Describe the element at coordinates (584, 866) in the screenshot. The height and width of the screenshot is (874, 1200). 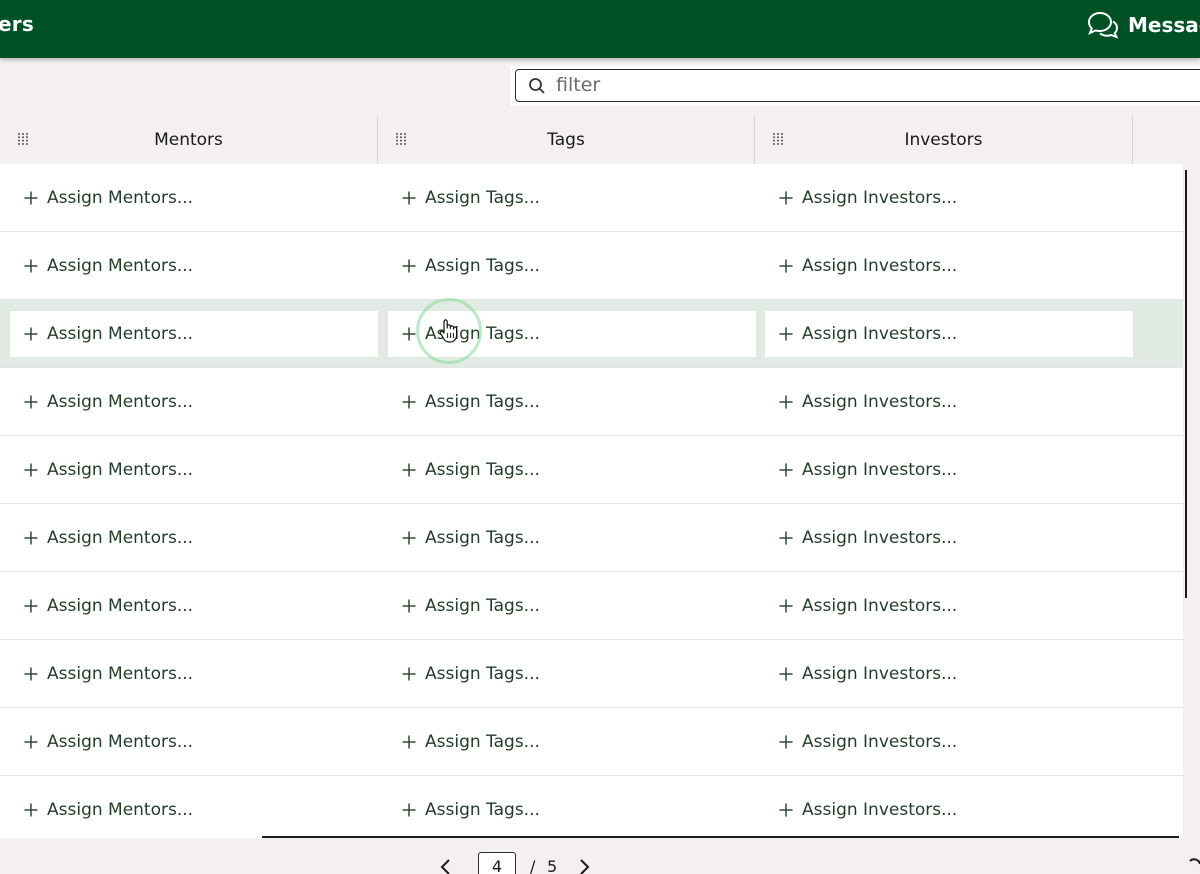
I see `chevron-right-icon` at that location.